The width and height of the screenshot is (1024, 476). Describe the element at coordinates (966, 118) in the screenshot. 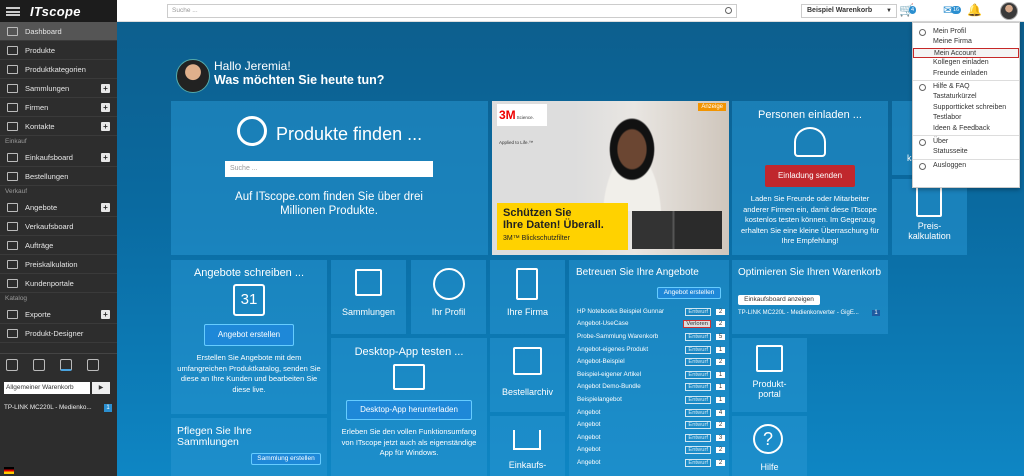

I see `menu-item-testlabor: Testlabor` at that location.